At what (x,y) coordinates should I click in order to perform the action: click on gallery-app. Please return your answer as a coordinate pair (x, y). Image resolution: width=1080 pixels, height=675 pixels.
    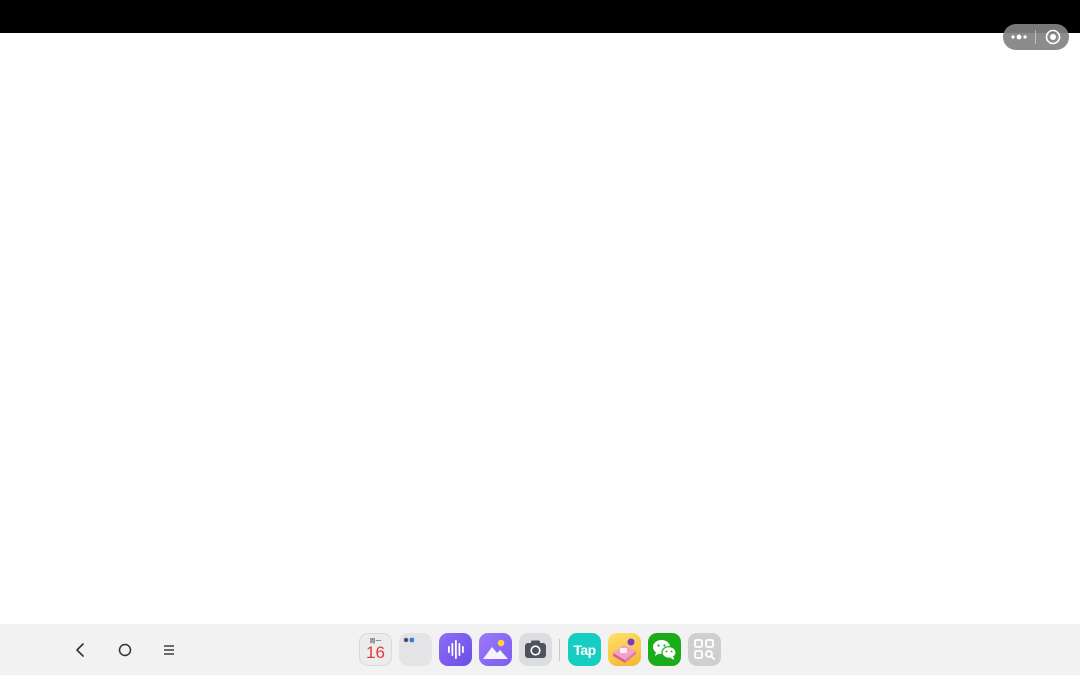
    Looking at the image, I should click on (495, 649).